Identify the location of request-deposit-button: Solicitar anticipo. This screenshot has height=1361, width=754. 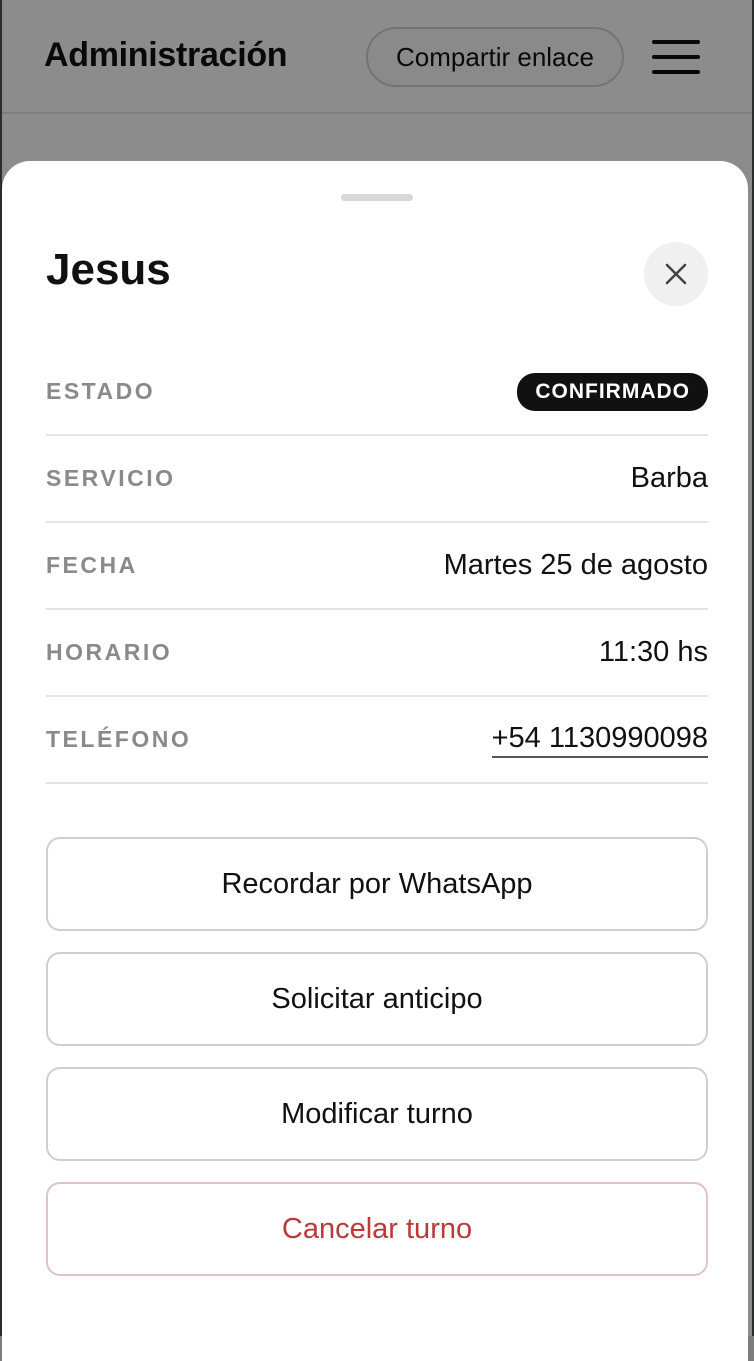
(377, 999).